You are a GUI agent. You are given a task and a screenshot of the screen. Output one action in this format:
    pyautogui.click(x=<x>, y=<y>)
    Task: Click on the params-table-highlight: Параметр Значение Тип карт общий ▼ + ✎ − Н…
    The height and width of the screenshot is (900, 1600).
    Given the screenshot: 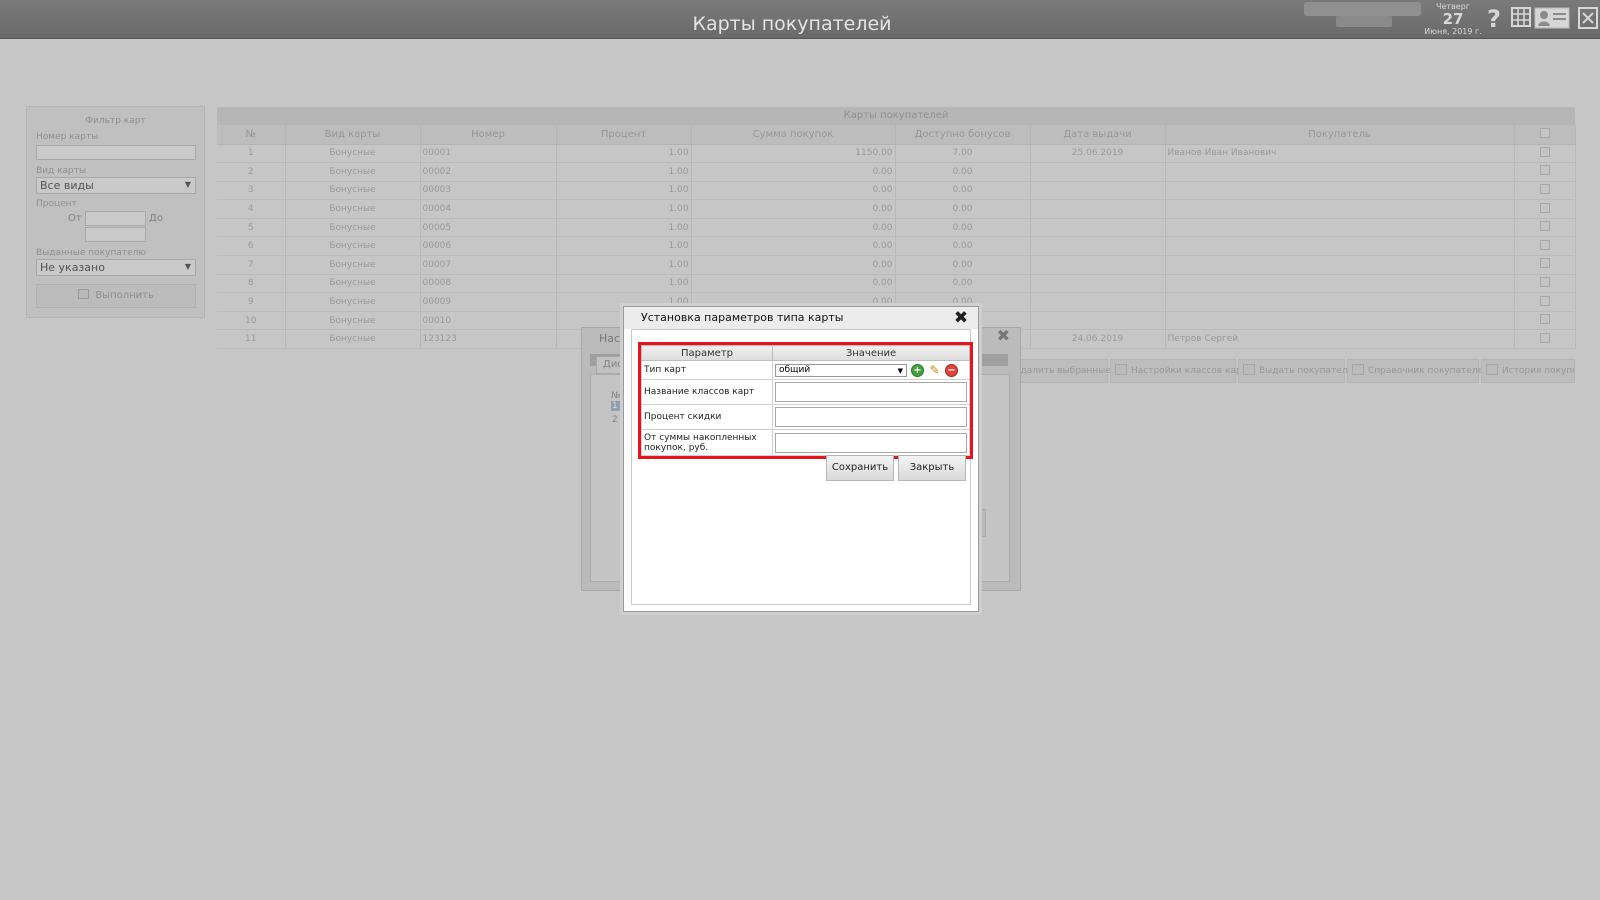 What is the action you would take?
    pyautogui.click(x=805, y=400)
    